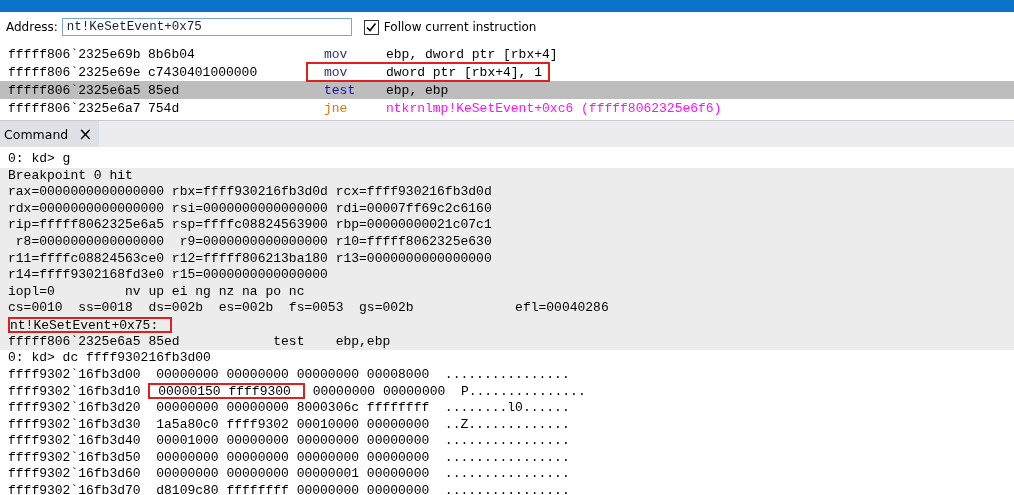  I want to click on output-text: Breakpoint 0 hit, so click(70, 175).